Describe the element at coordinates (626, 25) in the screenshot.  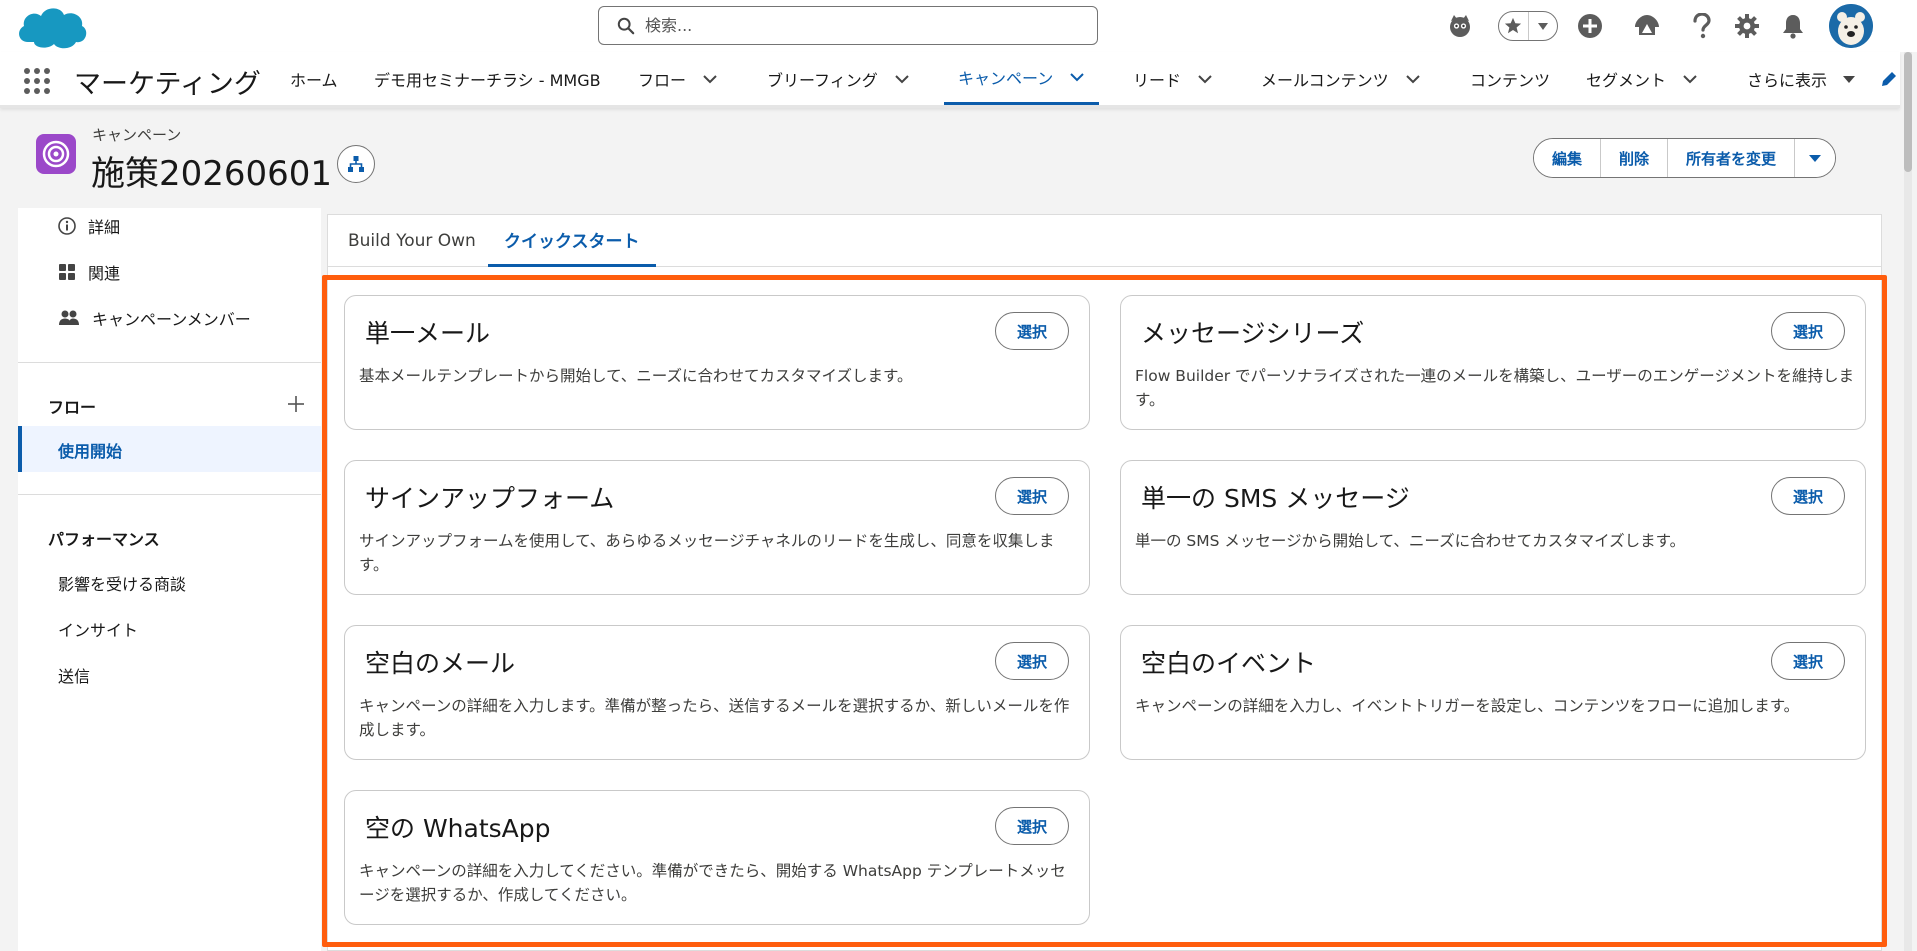
I see `search-icon` at that location.